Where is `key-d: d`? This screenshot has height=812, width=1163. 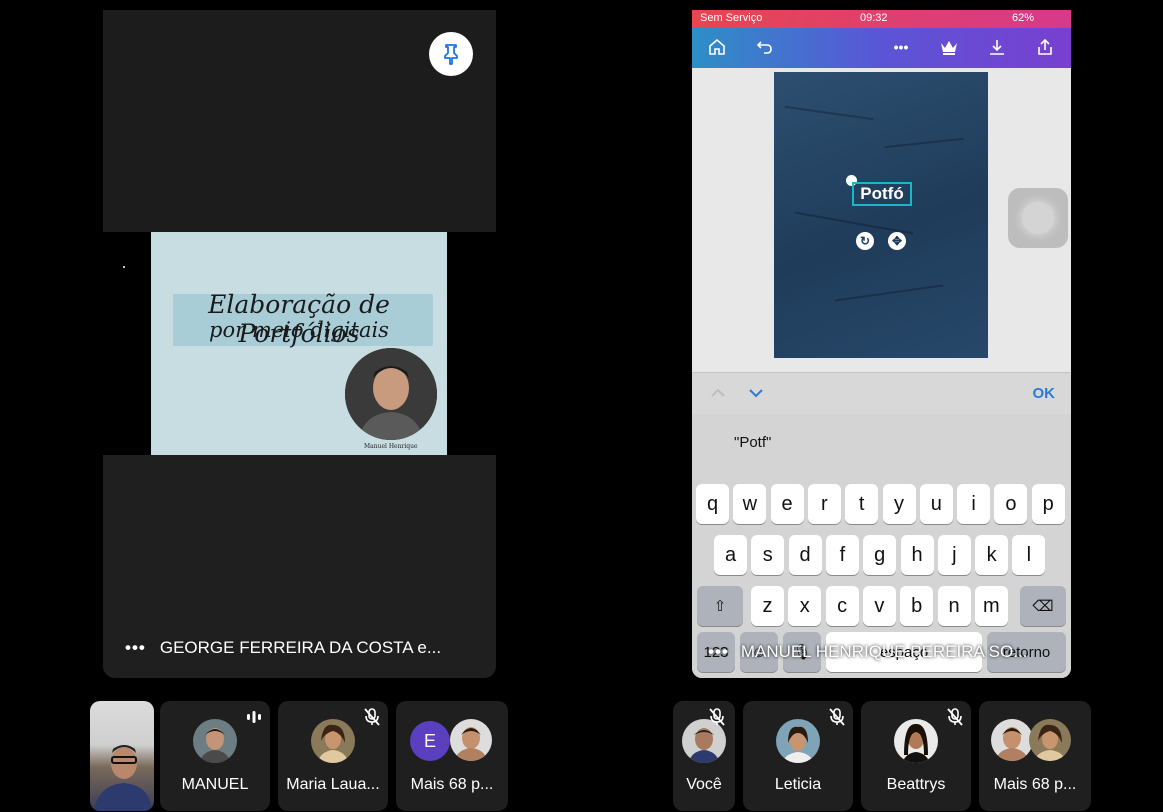
key-d: d is located at coordinates (805, 555).